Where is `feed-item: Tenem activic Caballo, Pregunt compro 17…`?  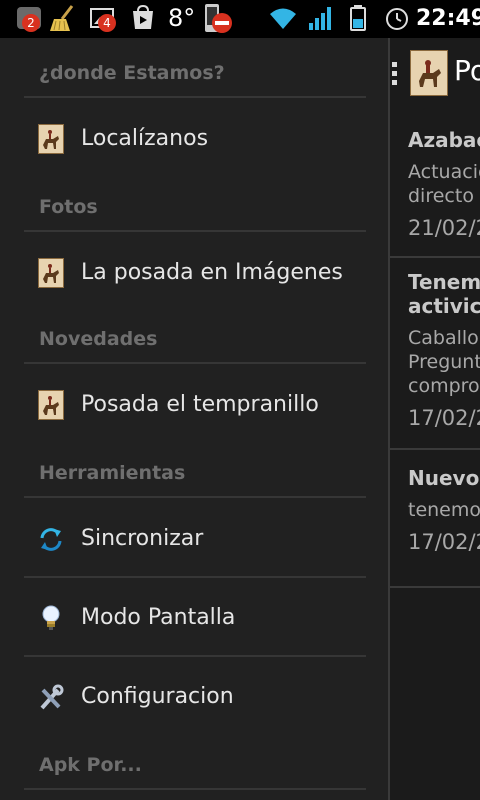
feed-item: Tenem activic Caballo, Pregunt compro 17… is located at coordinates (435, 353).